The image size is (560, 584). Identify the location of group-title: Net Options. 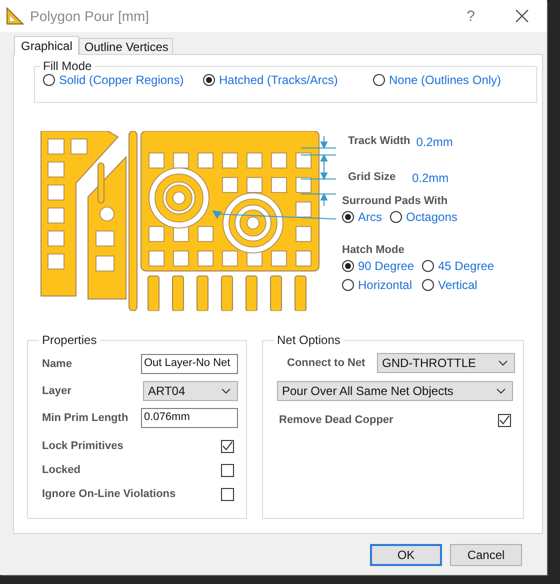
(309, 340).